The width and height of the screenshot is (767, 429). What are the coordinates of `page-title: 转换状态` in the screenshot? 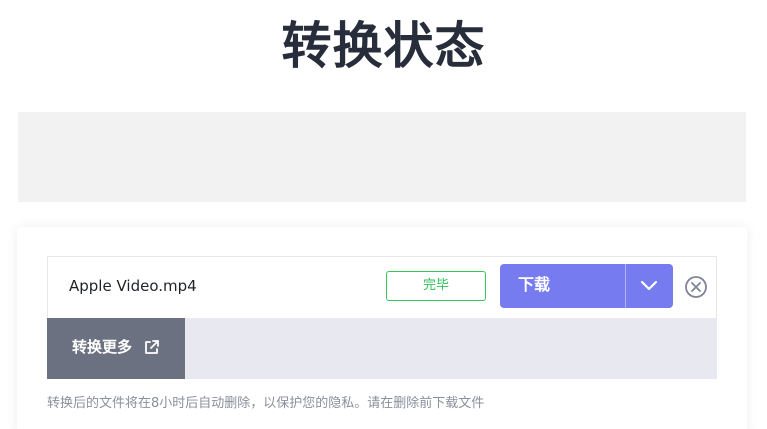 It's located at (383, 46).